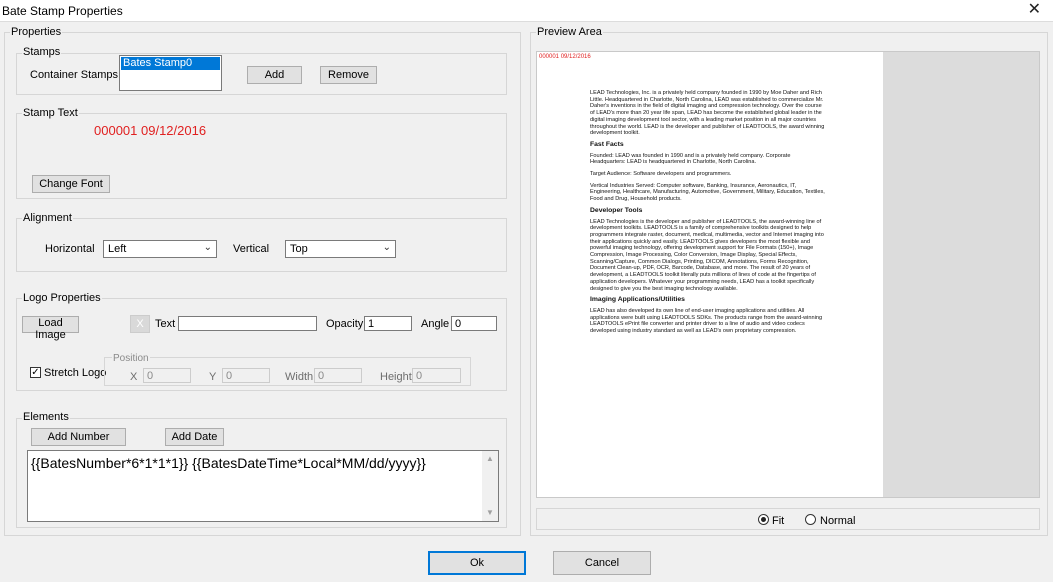 Image resolution: width=1053 pixels, height=582 pixels. Describe the element at coordinates (474, 323) in the screenshot. I see `angle-input` at that location.